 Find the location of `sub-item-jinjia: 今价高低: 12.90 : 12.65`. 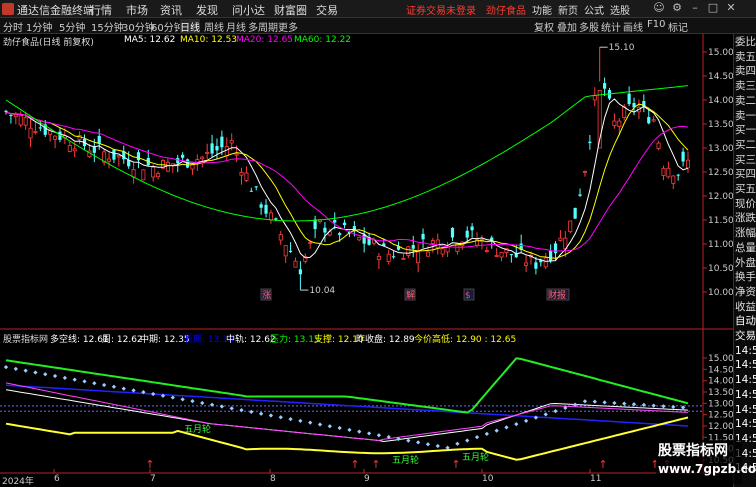

sub-item-jinjia: 今价高低: 12.90 : 12.65 is located at coordinates (465, 340).